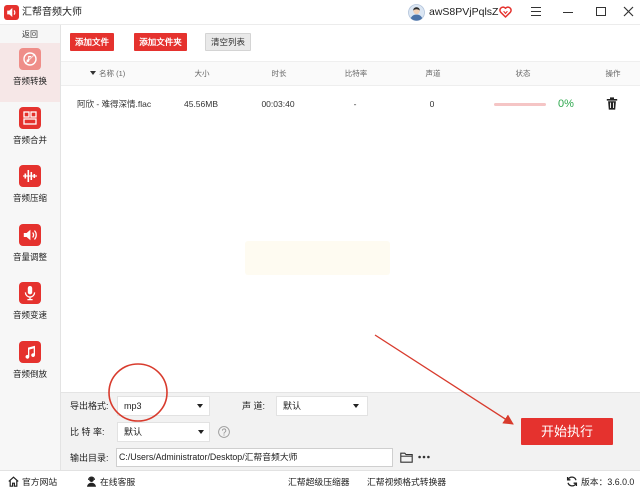  What do you see at coordinates (208, 457) in the screenshot?
I see `output-path-value: C:/Users/Administrator/Desktop/汇帮音频大师` at bounding box center [208, 457].